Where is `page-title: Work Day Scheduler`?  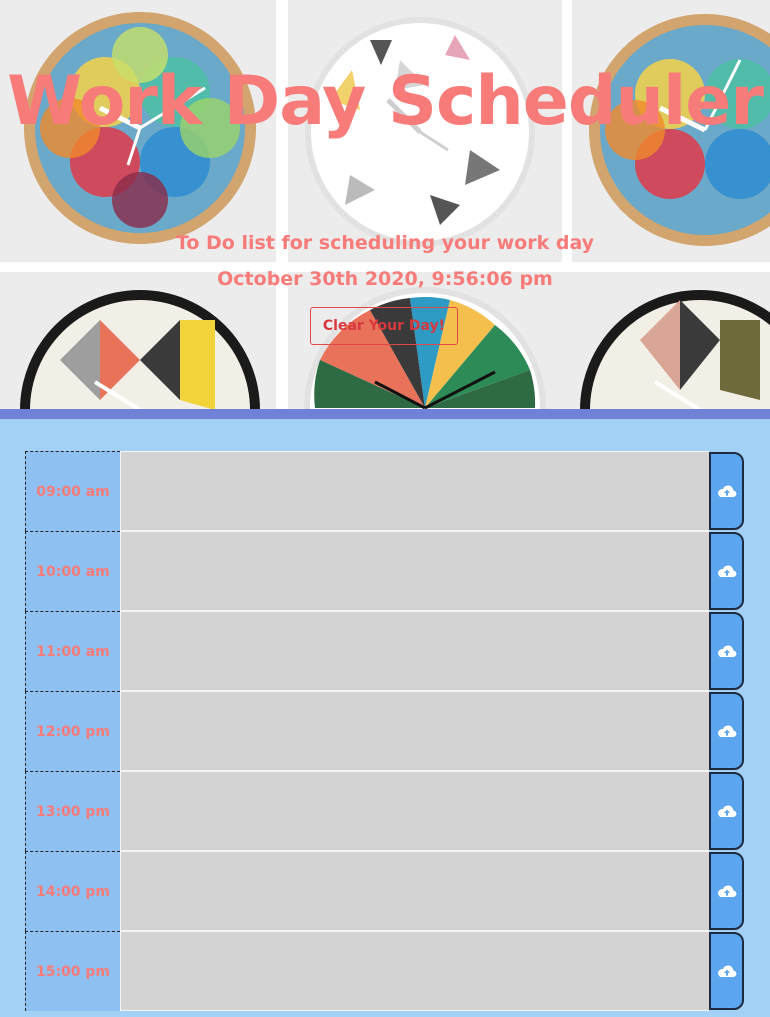
page-title: Work Day Scheduler is located at coordinates (385, 101).